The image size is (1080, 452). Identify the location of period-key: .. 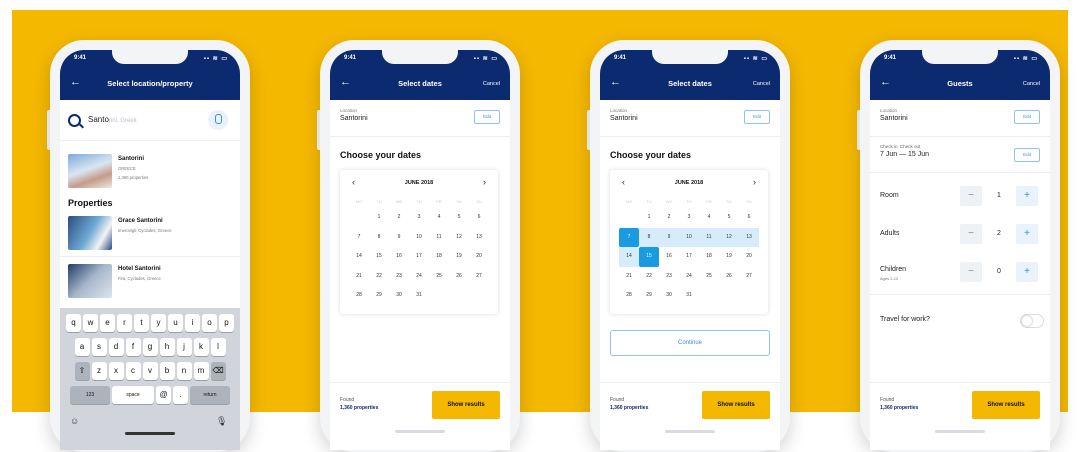
(180, 395).